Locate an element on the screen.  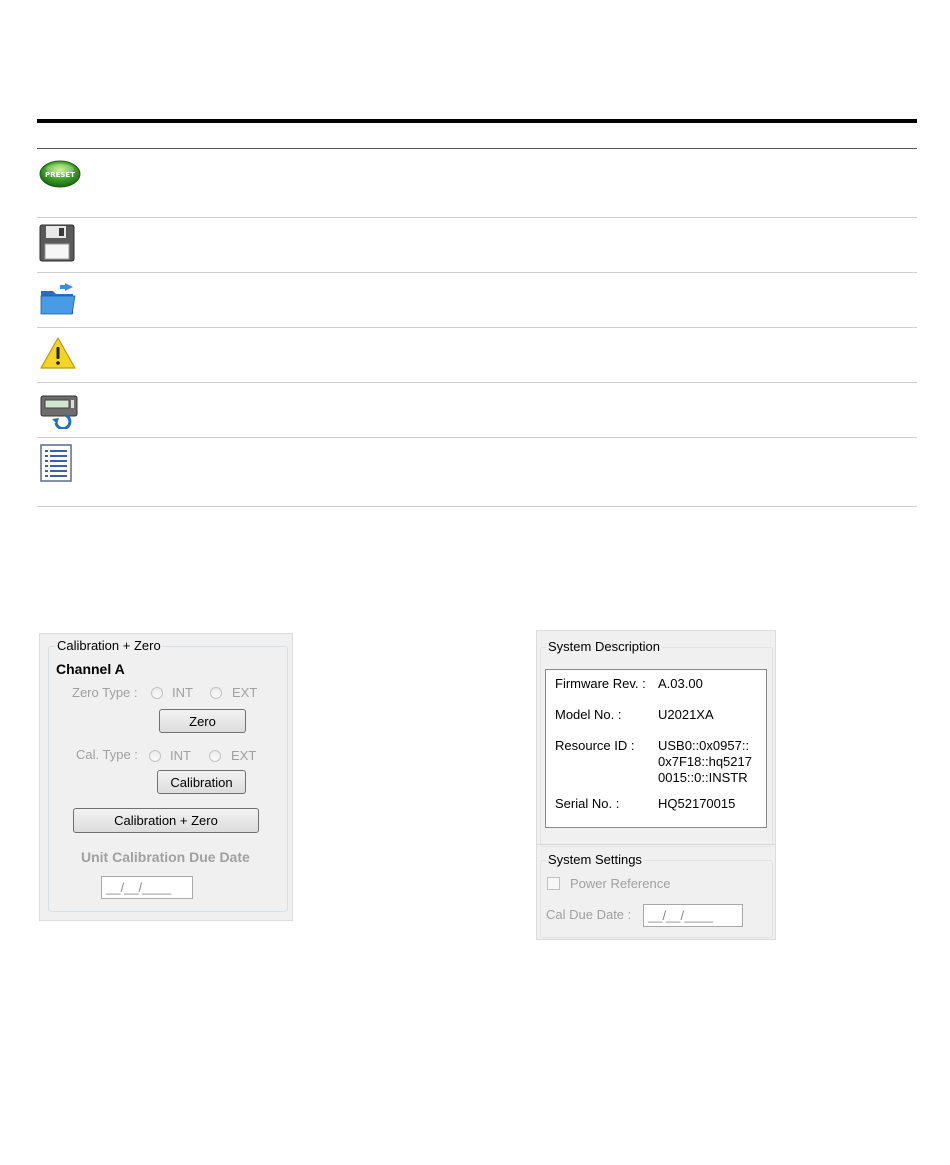
firmware-value: A.03.00 is located at coordinates (680, 683).